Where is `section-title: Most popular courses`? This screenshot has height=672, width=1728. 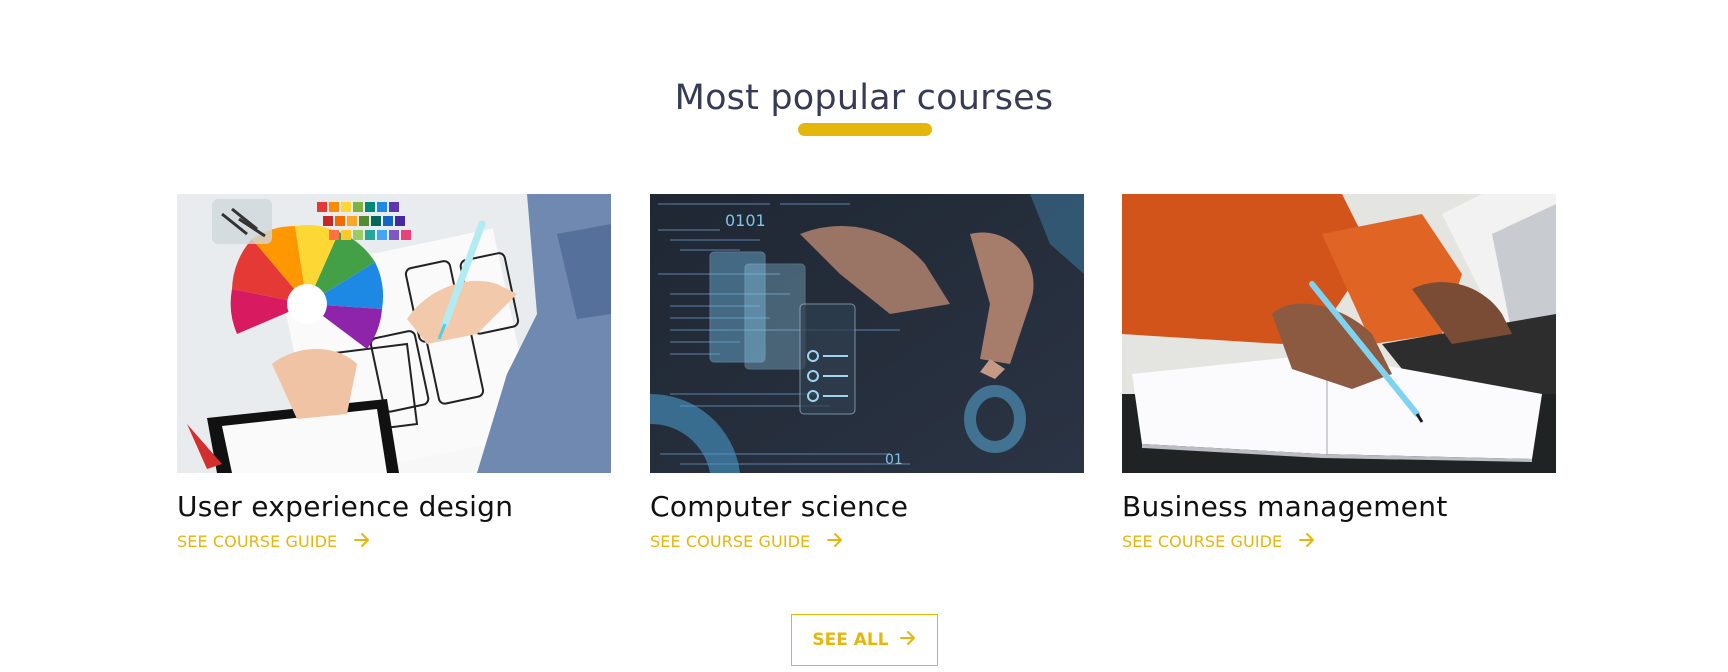
section-title: Most popular courses is located at coordinates (864, 98).